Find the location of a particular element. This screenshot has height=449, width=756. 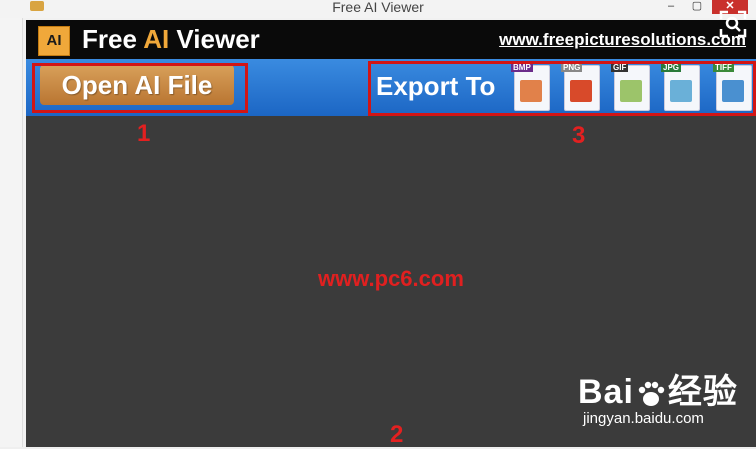

jingyan-text: 经验 is located at coordinates (702, 392).